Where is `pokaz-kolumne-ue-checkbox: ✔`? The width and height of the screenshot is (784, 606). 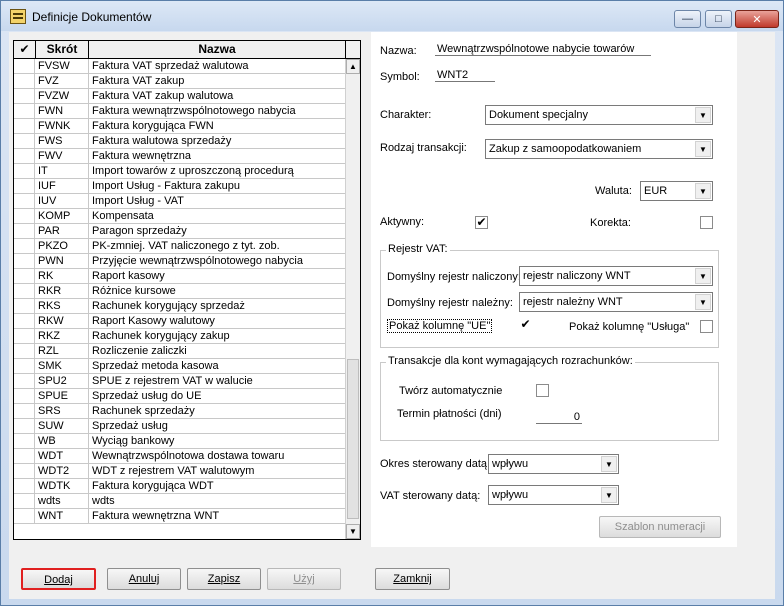 pokaz-kolumne-ue-checkbox: ✔ is located at coordinates (525, 325).